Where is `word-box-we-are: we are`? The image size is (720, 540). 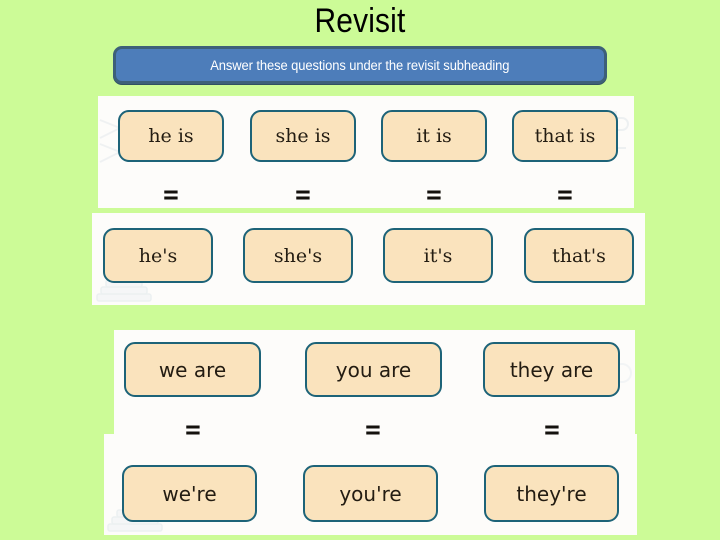 word-box-we-are: we are is located at coordinates (192, 369).